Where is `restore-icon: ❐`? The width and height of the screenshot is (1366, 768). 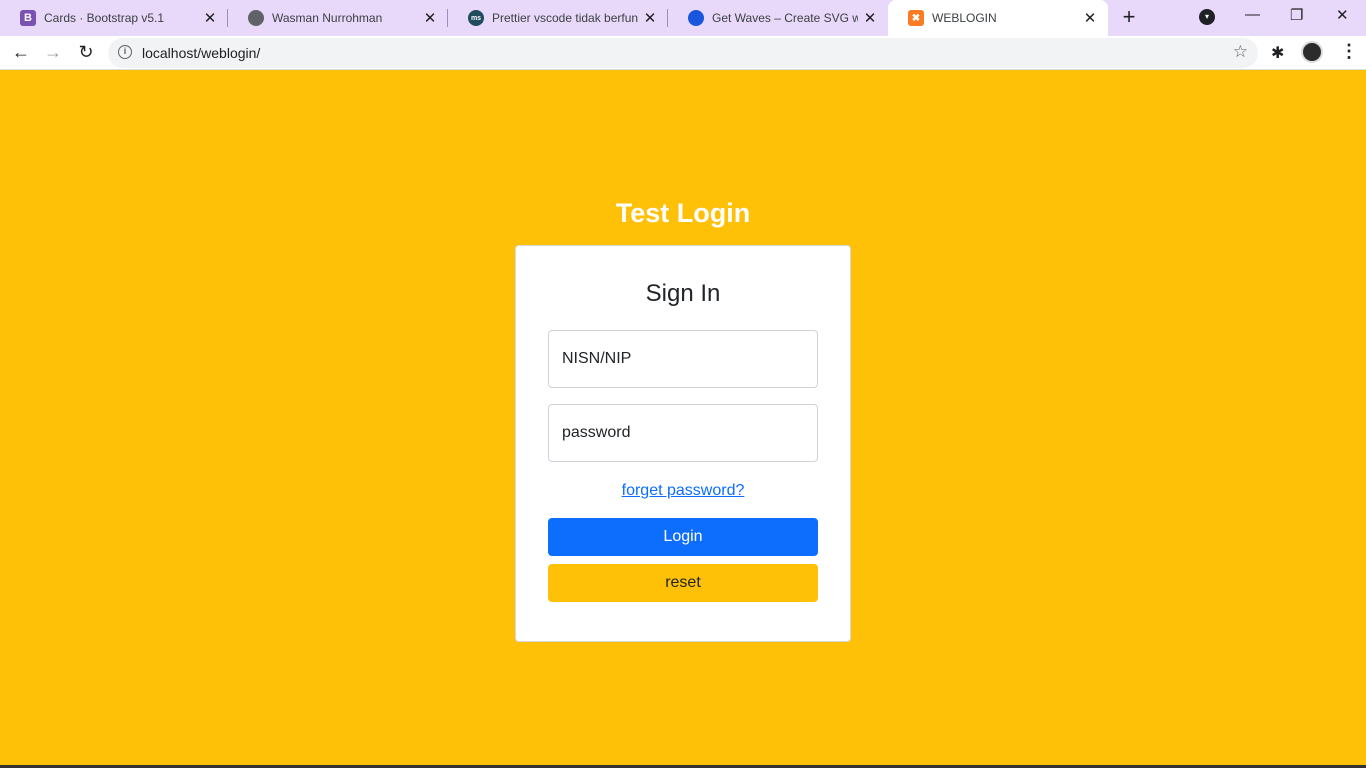 restore-icon: ❐ is located at coordinates (1296, 15).